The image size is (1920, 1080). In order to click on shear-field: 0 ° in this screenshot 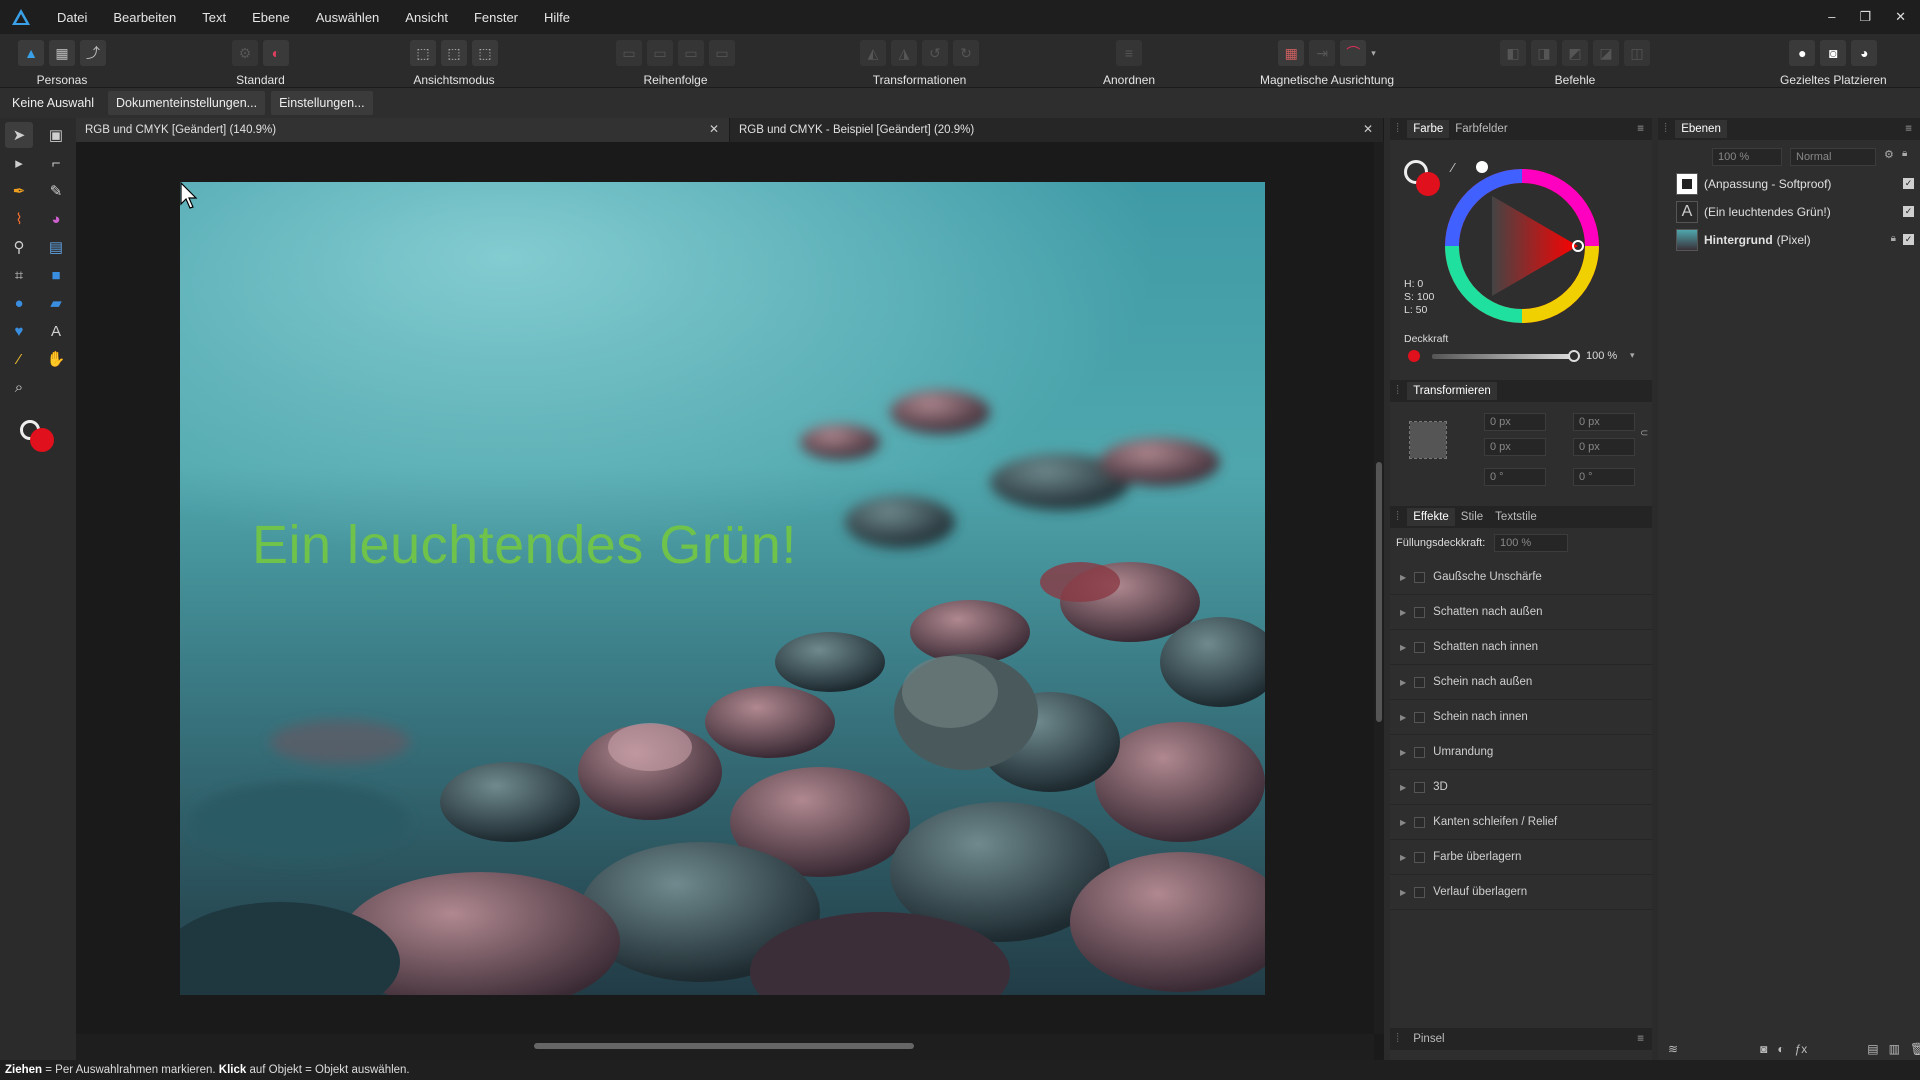, I will do `click(1604, 477)`.